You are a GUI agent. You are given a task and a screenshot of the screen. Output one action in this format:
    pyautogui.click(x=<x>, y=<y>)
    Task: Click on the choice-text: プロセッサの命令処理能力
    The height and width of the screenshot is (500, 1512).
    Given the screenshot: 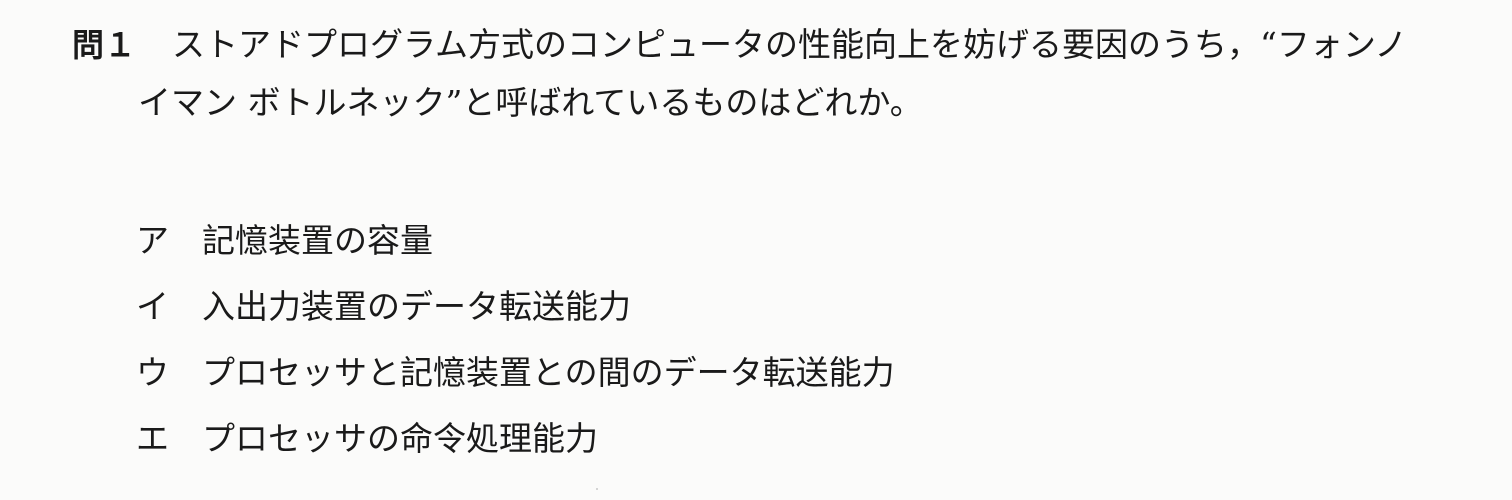 What is the action you would take?
    pyautogui.click(x=400, y=438)
    